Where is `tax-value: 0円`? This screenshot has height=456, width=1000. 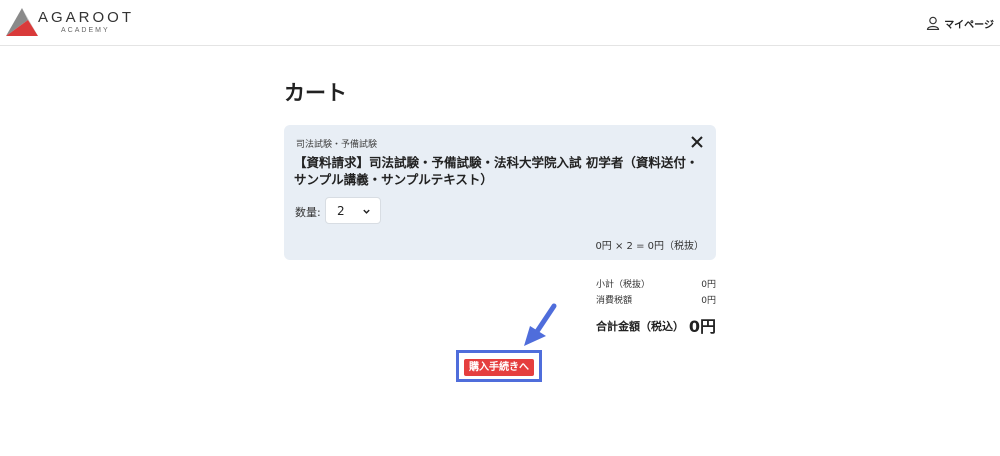
tax-value: 0円 is located at coordinates (708, 301).